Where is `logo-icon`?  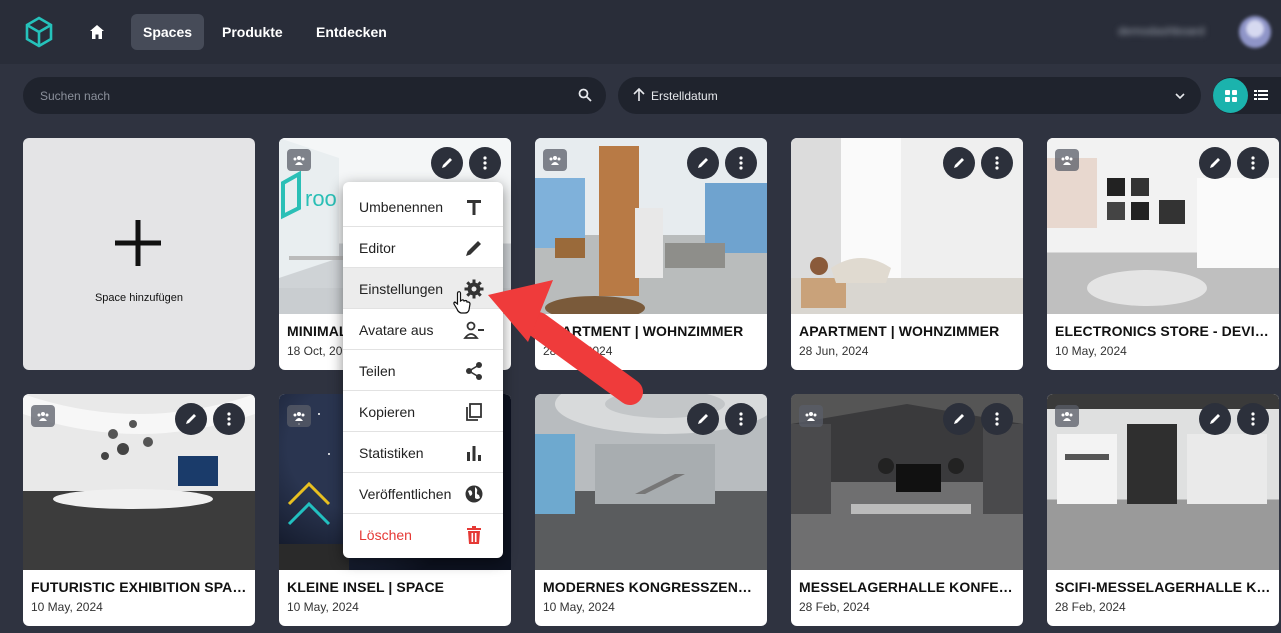
logo-icon is located at coordinates (39, 32).